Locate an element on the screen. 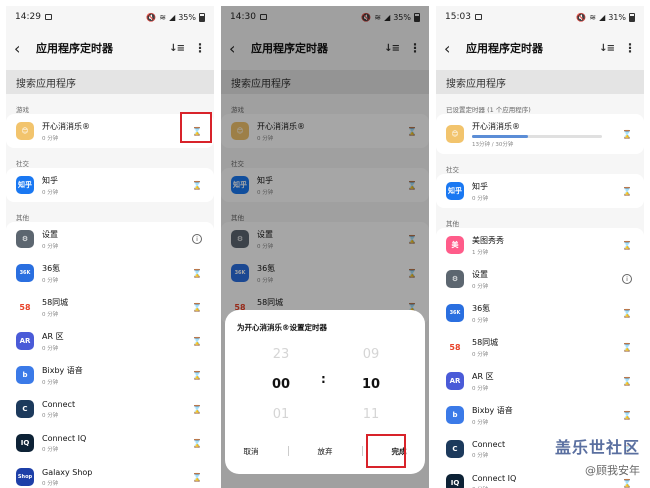 The image size is (650, 488). app-name: 美图秀秀 is located at coordinates (488, 240).